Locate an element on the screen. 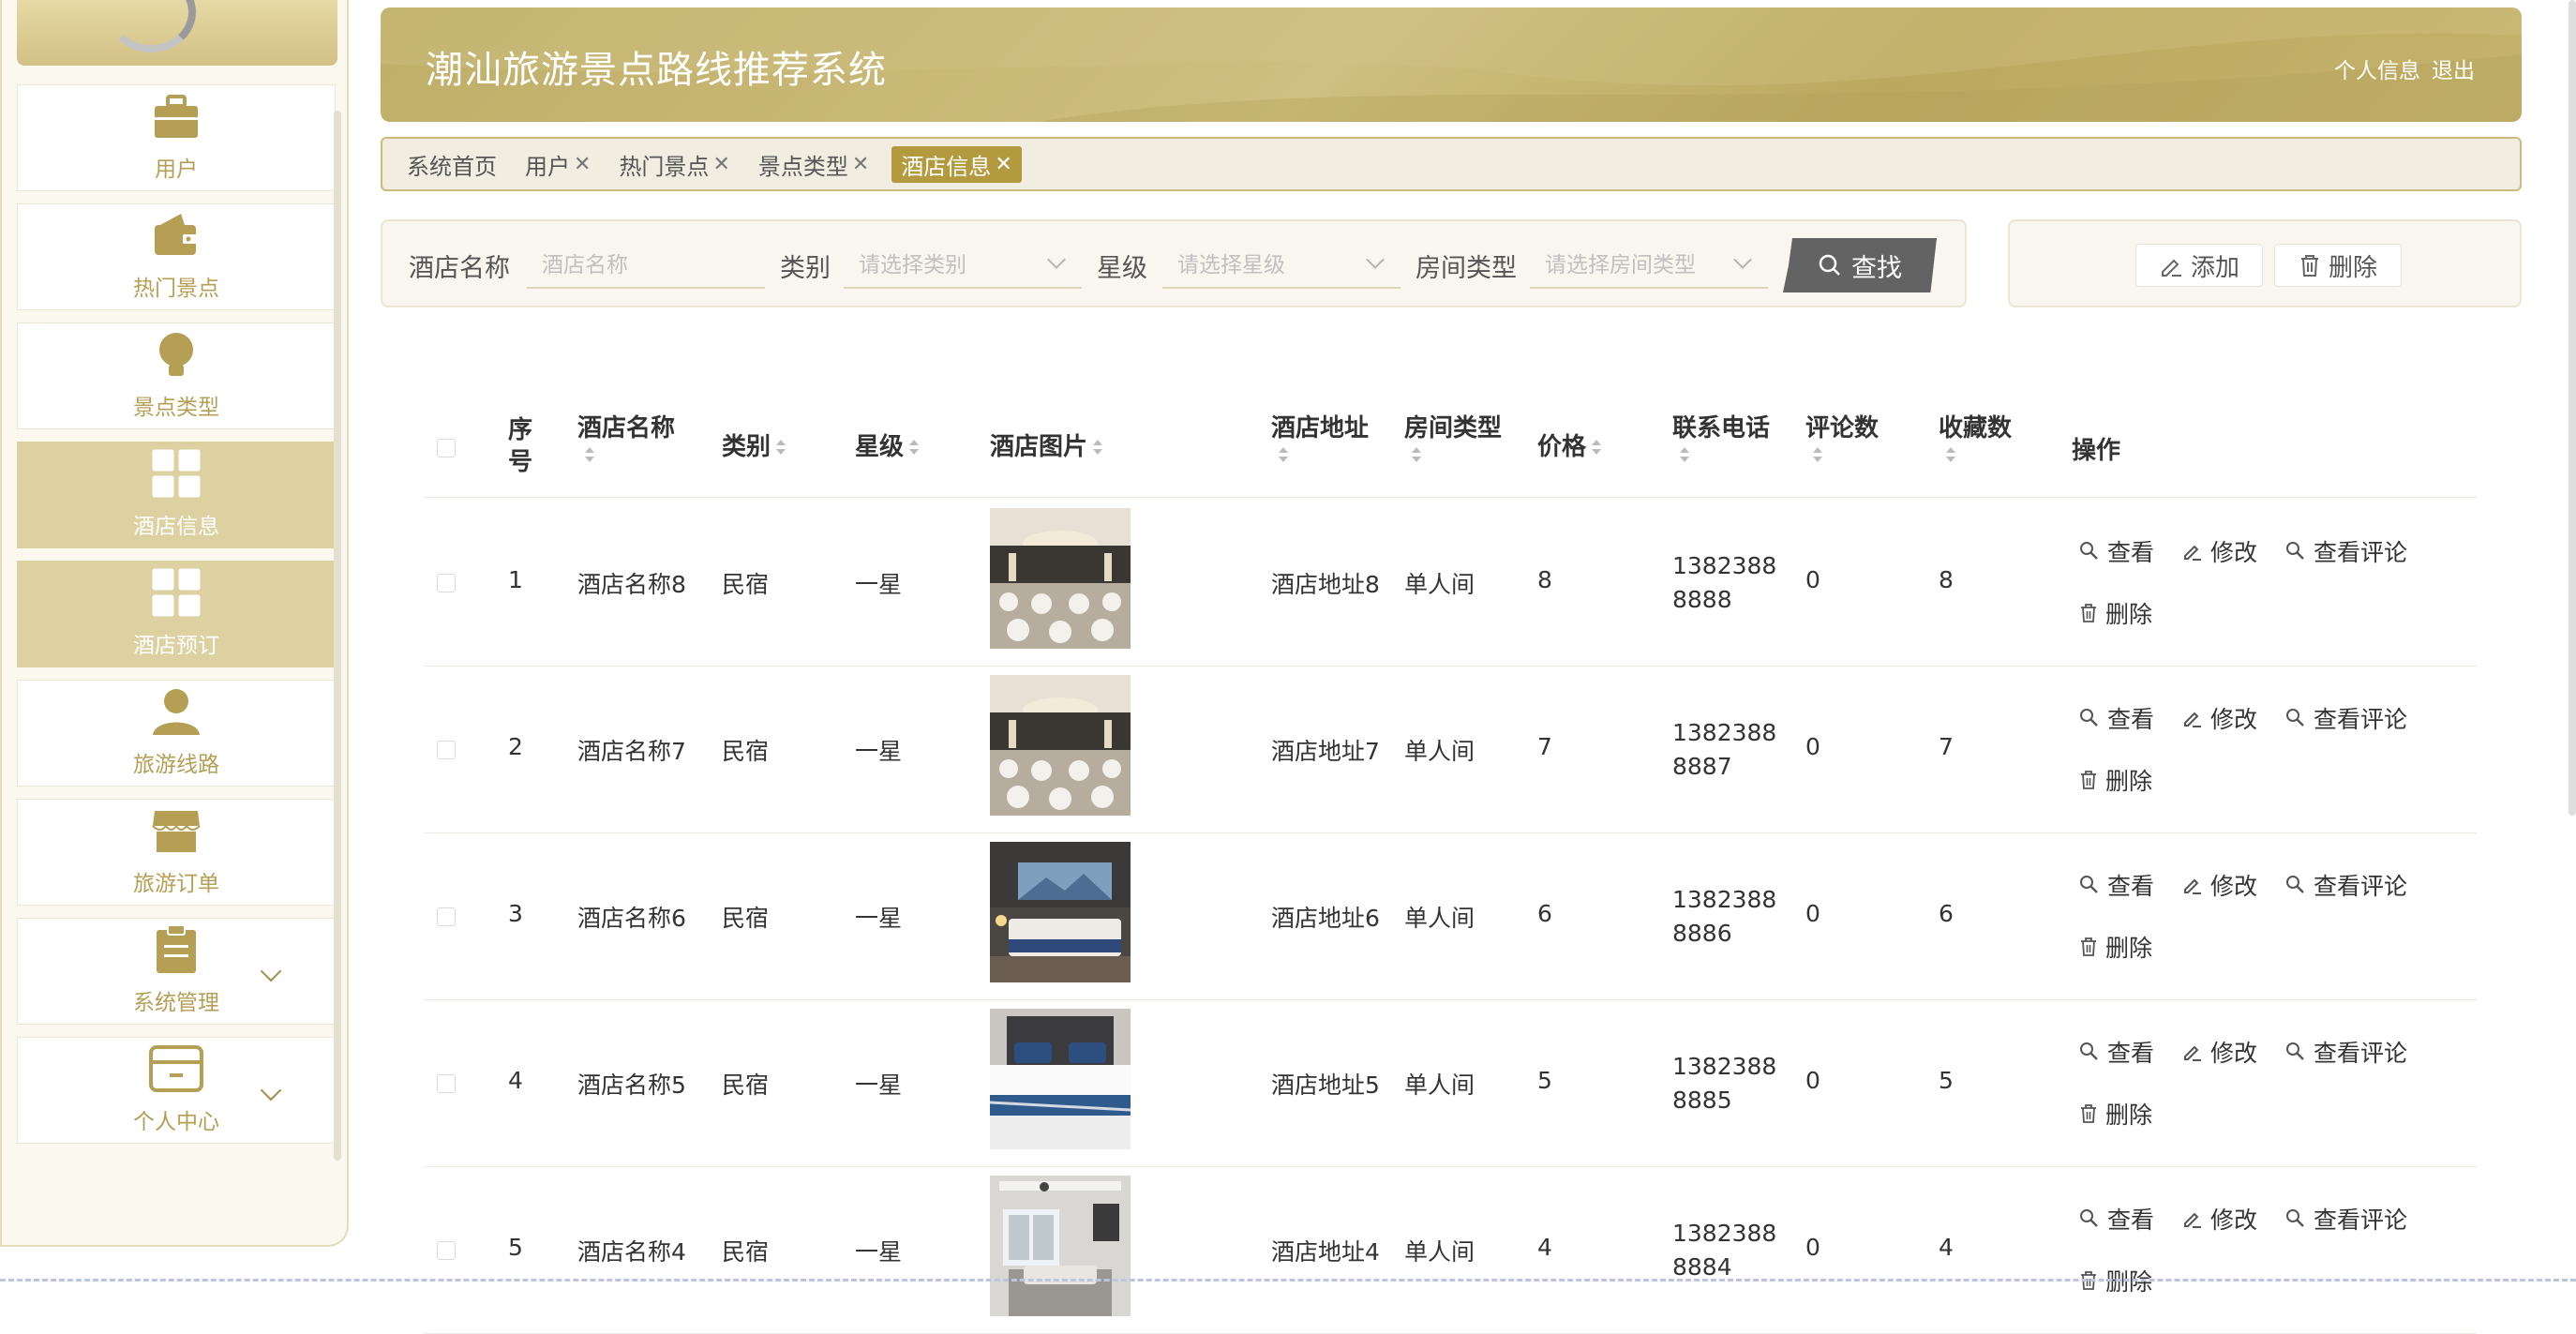 The width and height of the screenshot is (2576, 1334). sidebar-item-label: 景点类型 is located at coordinates (176, 408).